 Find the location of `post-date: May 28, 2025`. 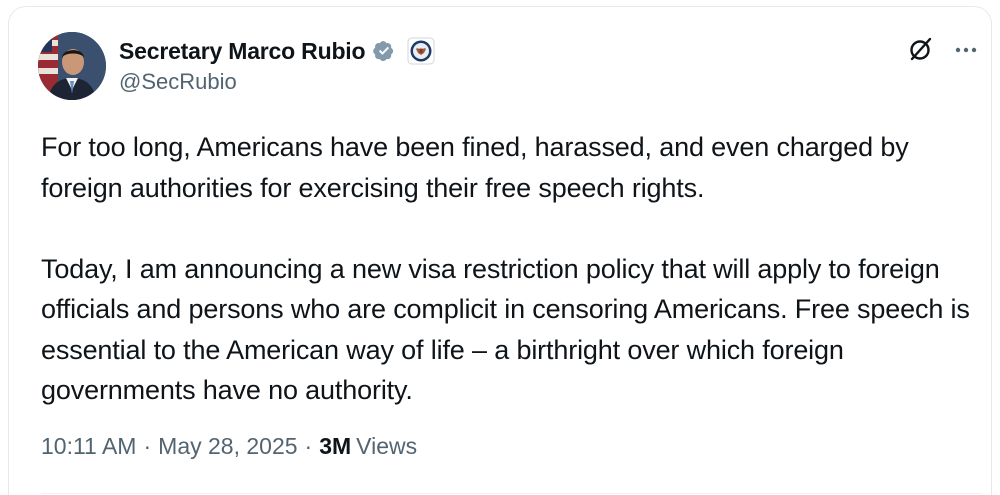

post-date: May 28, 2025 is located at coordinates (227, 446).